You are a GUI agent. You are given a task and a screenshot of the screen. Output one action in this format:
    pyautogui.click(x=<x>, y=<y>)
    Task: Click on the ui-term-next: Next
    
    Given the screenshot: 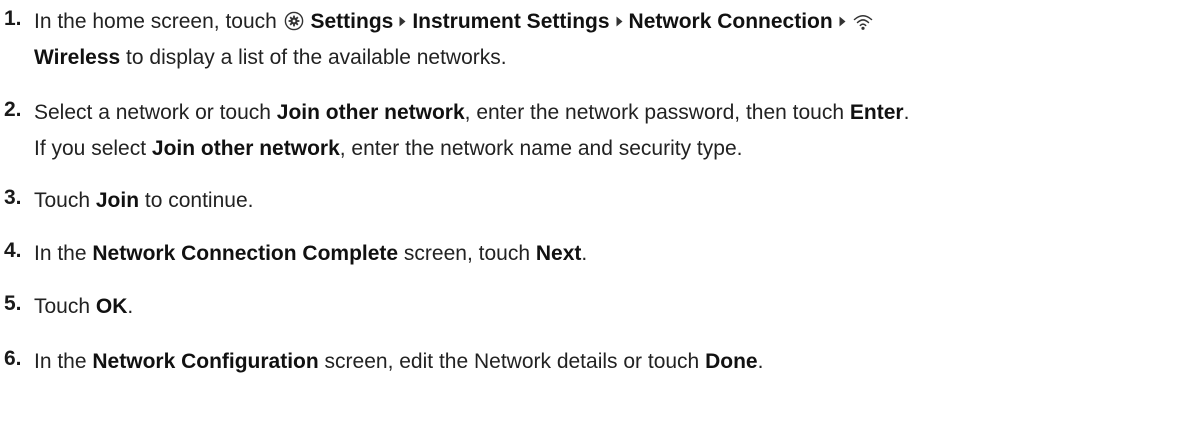 What is the action you would take?
    pyautogui.click(x=558, y=253)
    